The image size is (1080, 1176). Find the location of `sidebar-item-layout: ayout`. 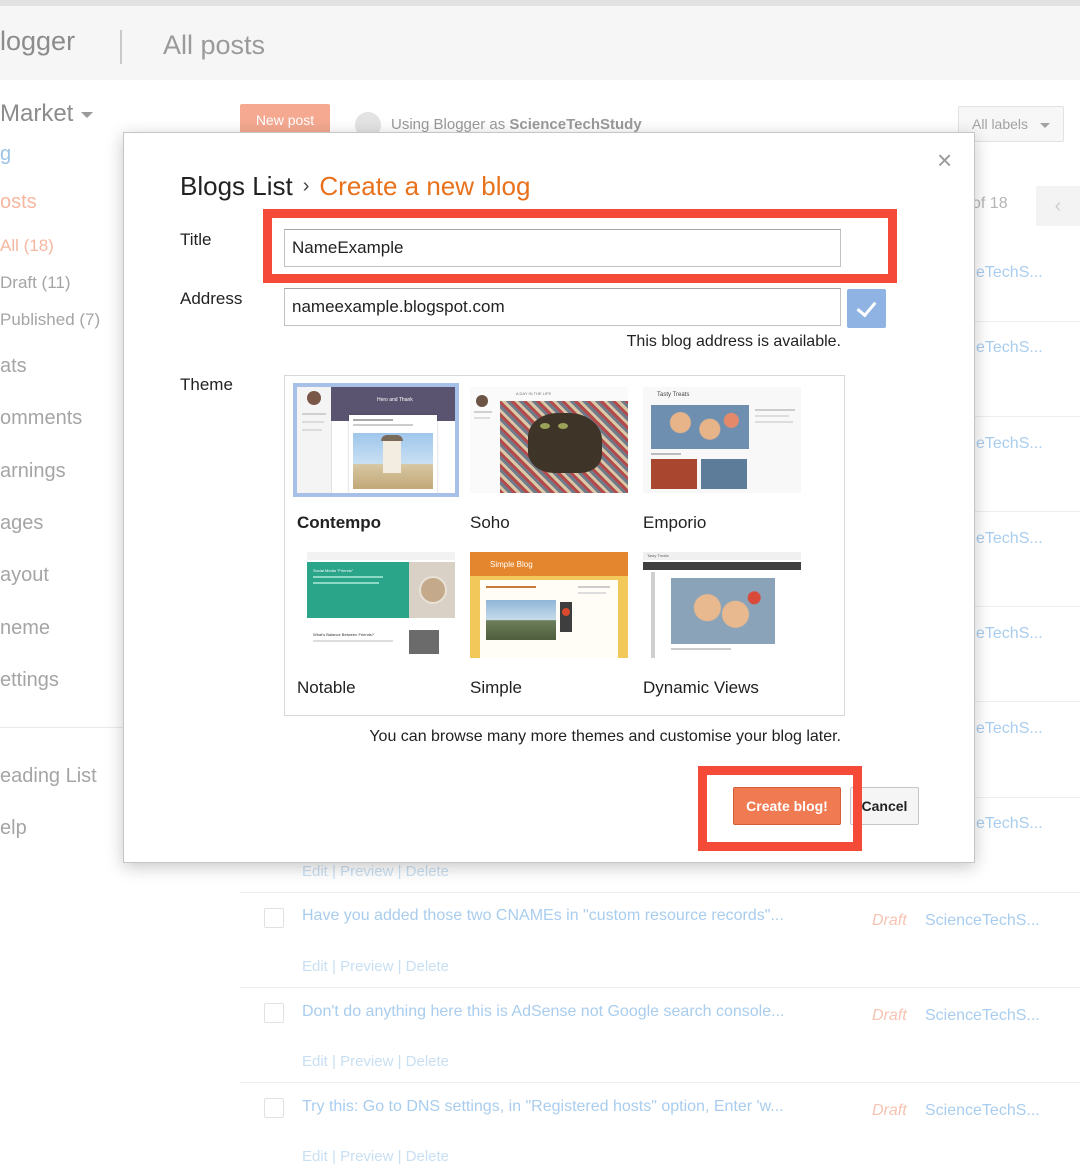

sidebar-item-layout: ayout is located at coordinates (24, 575).